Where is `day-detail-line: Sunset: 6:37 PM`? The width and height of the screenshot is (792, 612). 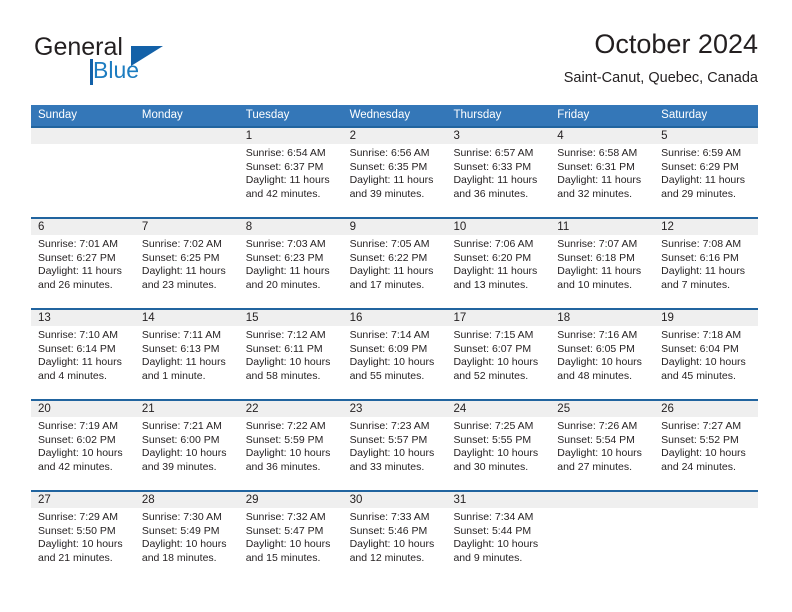 day-detail-line: Sunset: 6:37 PM is located at coordinates (284, 166).